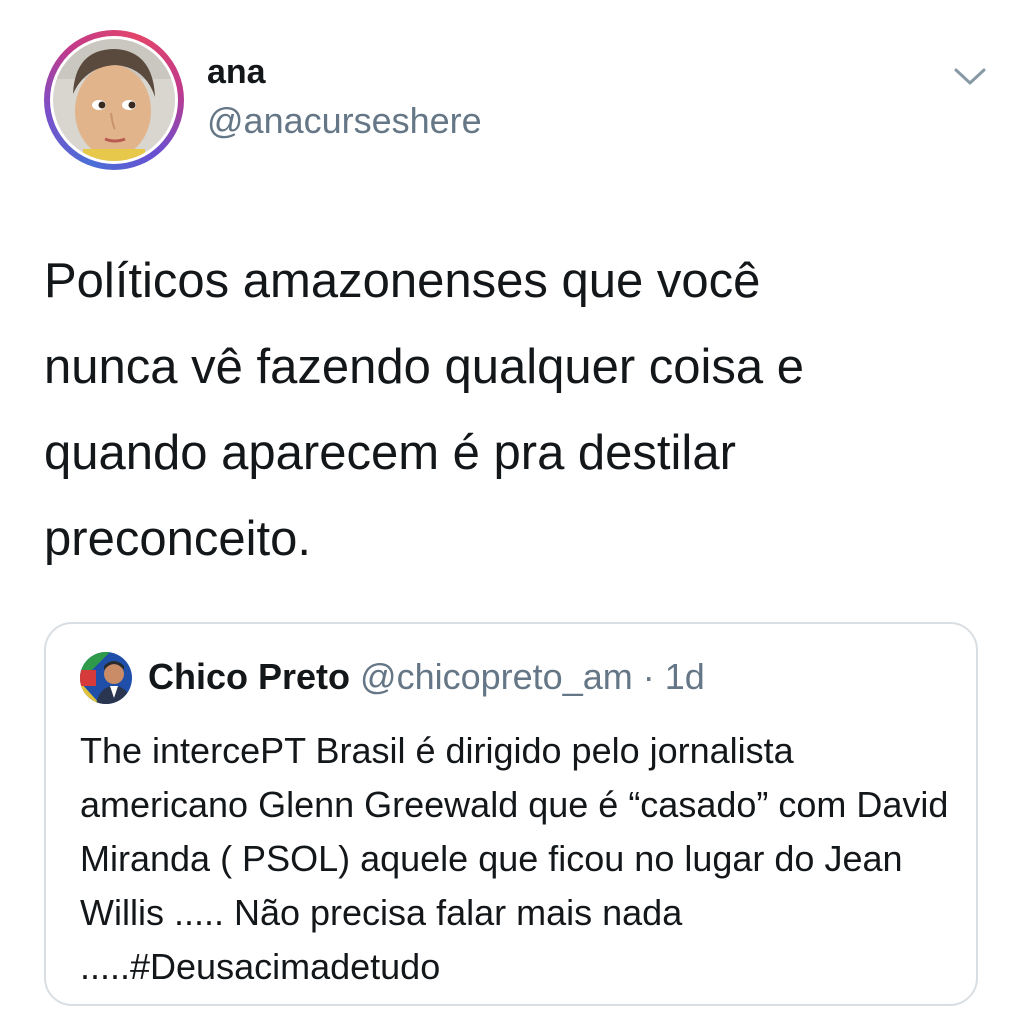 The width and height of the screenshot is (1024, 1014). I want to click on quoted-timestamp: 1d, so click(685, 676).